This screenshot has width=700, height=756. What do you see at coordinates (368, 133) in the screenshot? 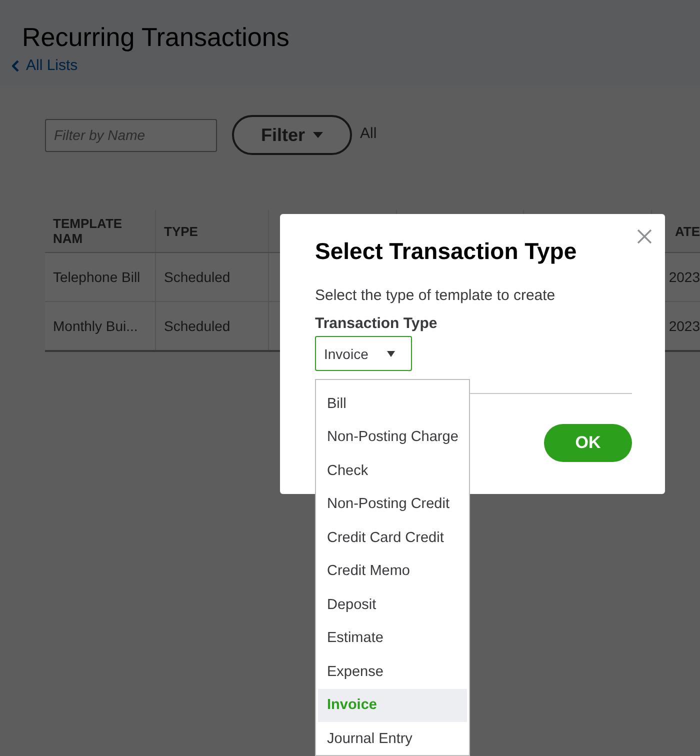
I see `filter-value: All` at bounding box center [368, 133].